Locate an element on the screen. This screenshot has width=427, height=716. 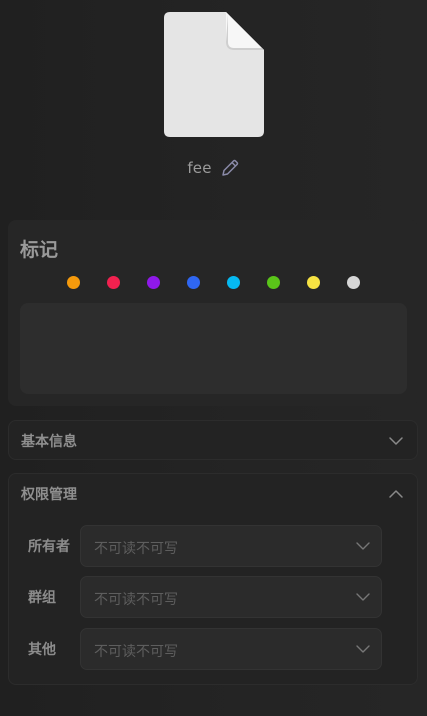
permission-row-group: 群组 不可读不可写 is located at coordinates (213, 597).